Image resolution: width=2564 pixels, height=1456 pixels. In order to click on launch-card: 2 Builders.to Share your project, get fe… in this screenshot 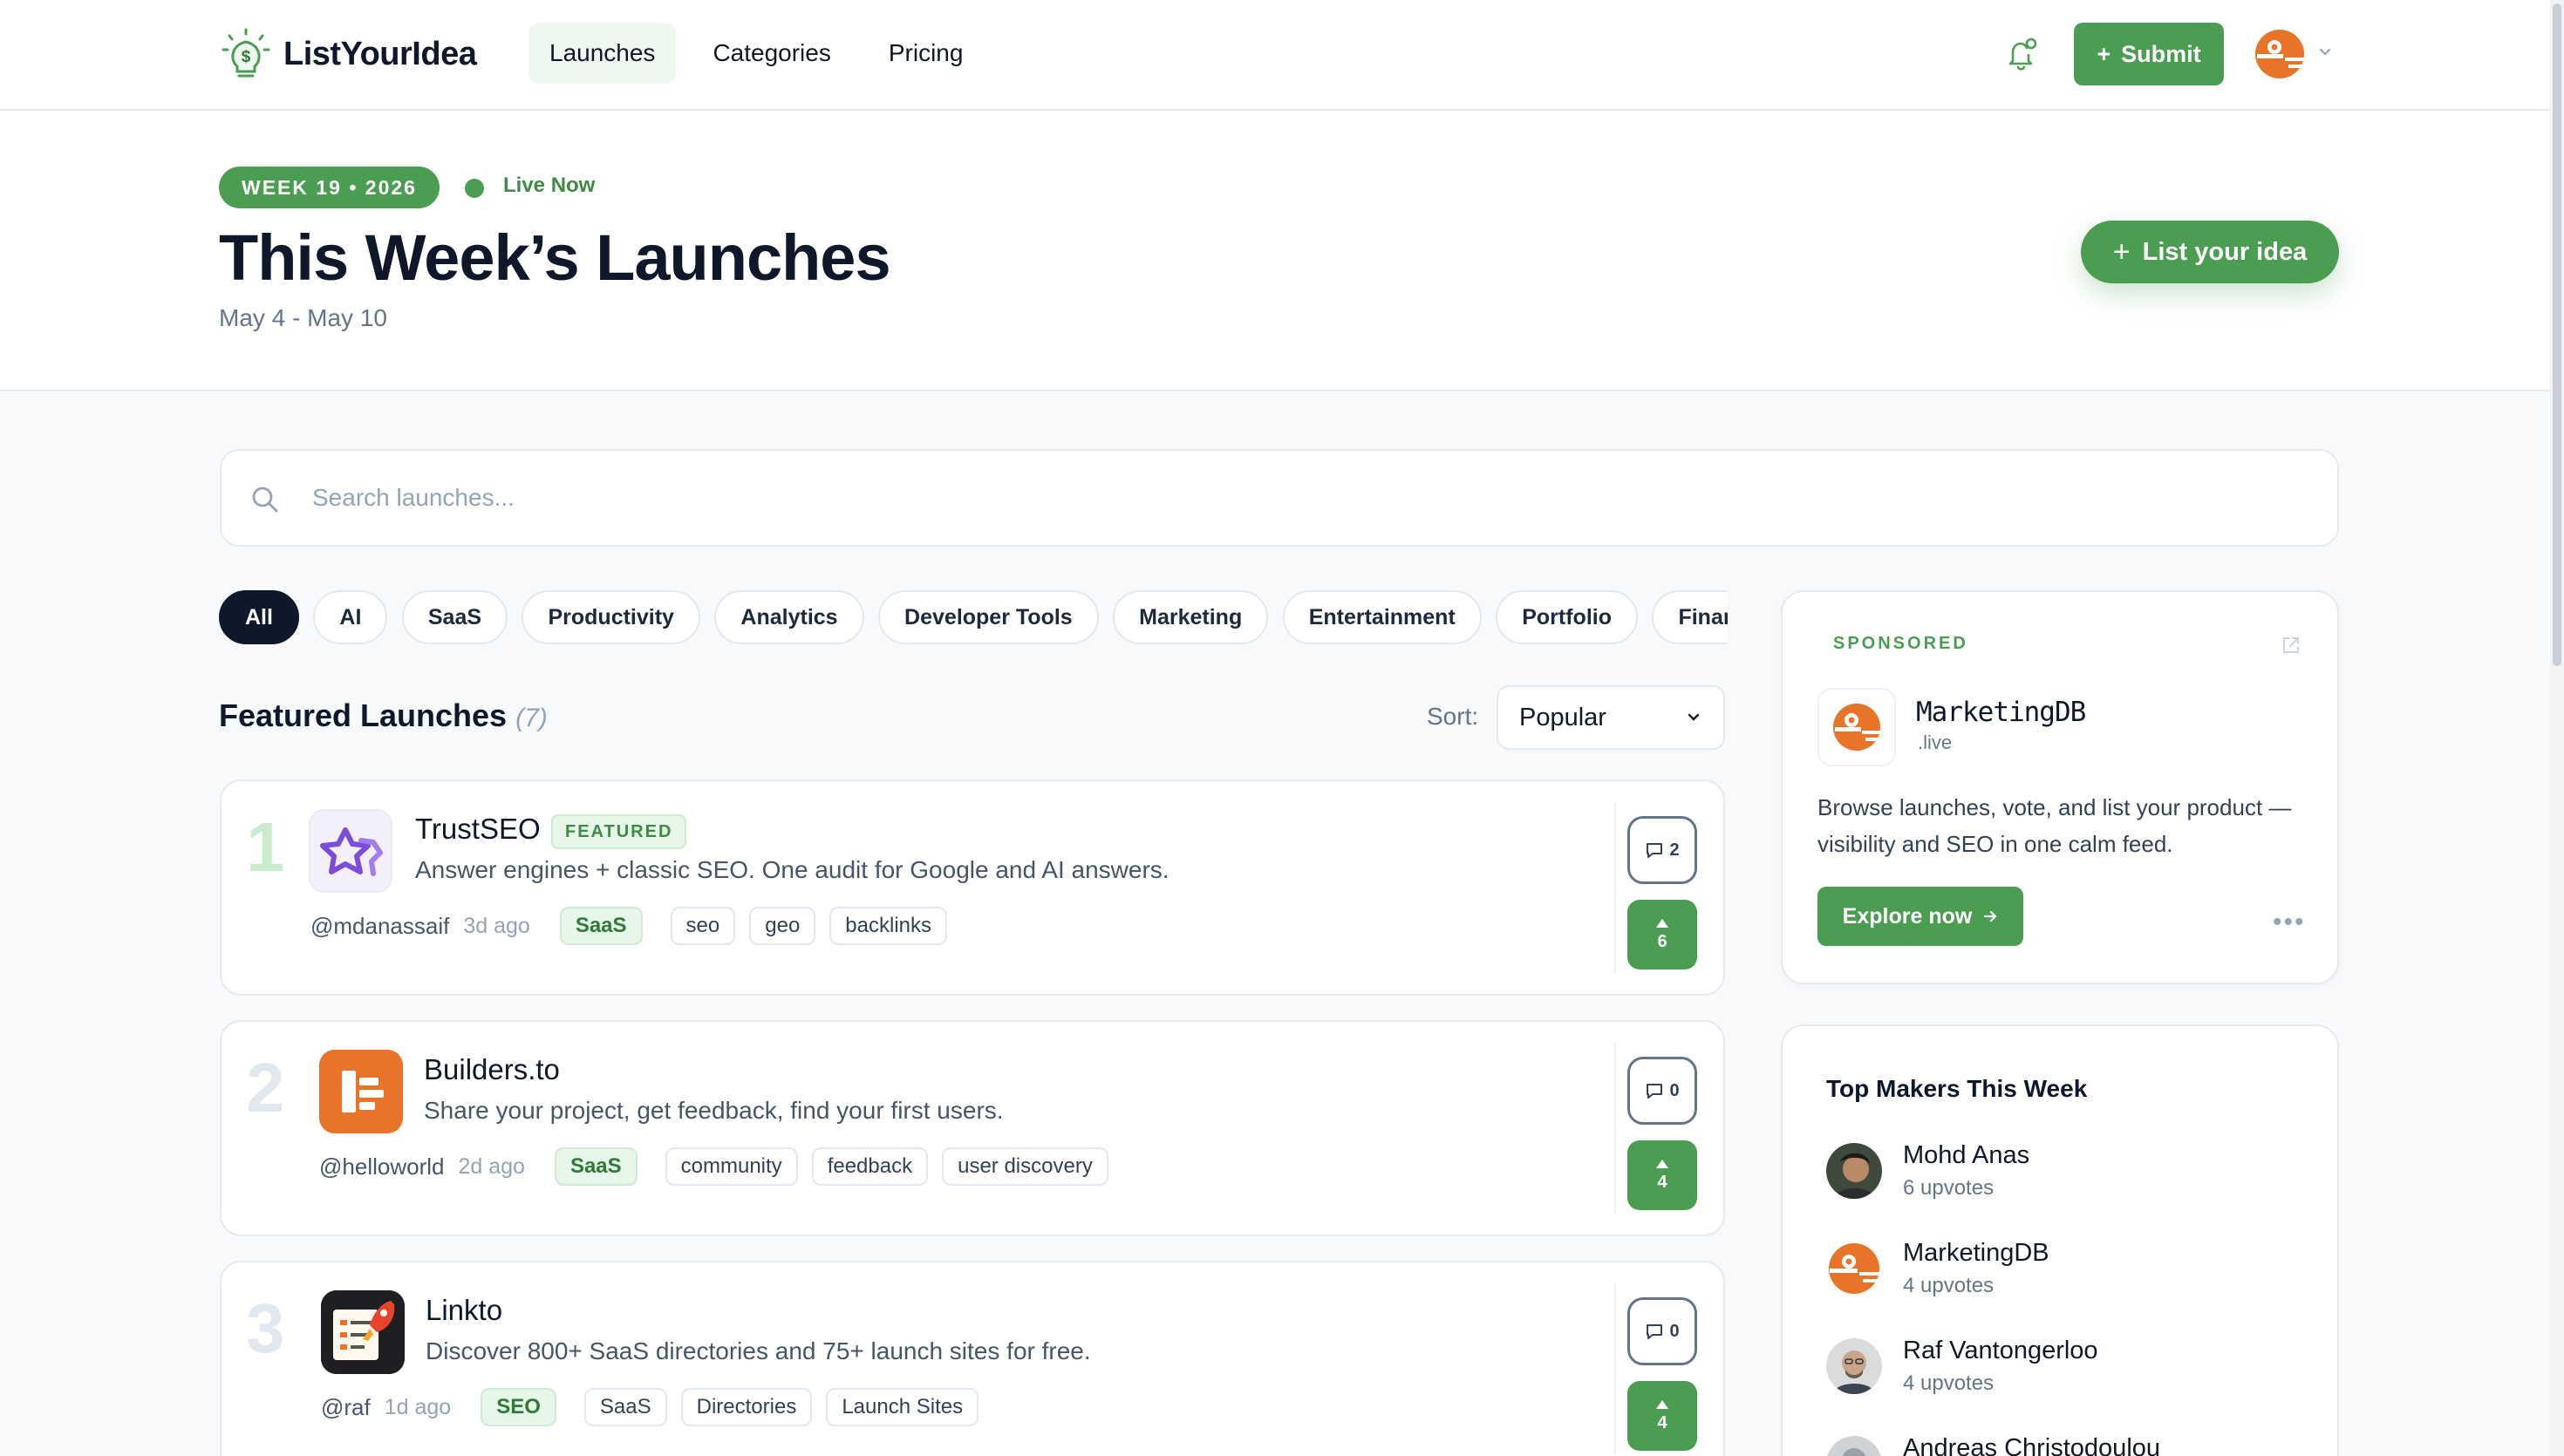, I will do `click(972, 1128)`.